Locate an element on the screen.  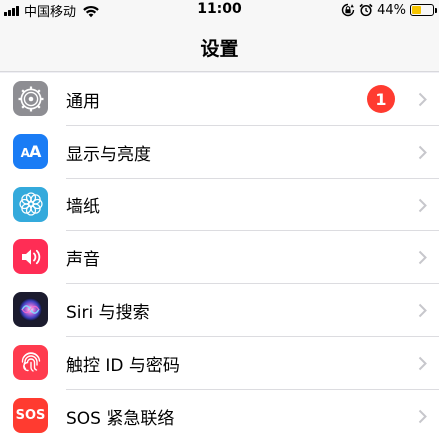
speaker-icon is located at coordinates (30, 257).